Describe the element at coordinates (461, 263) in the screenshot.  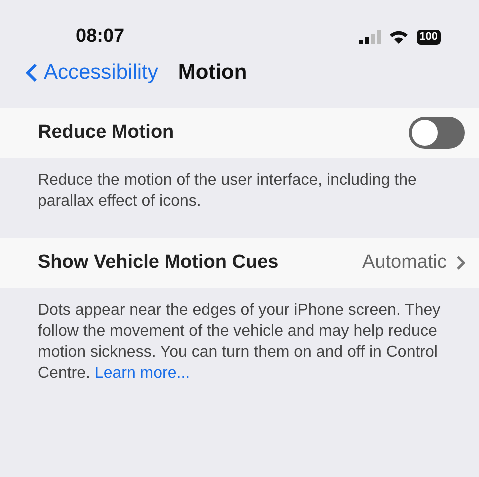
I see `chevron-icon` at that location.